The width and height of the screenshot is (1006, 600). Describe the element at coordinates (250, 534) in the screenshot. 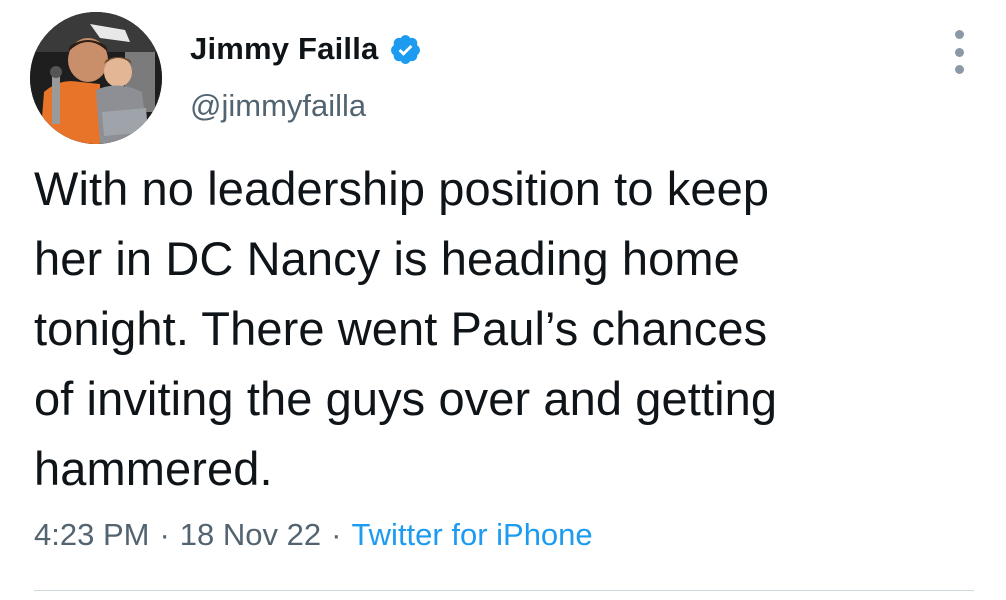

I see `tweet-date: 18 Nov 22` at that location.